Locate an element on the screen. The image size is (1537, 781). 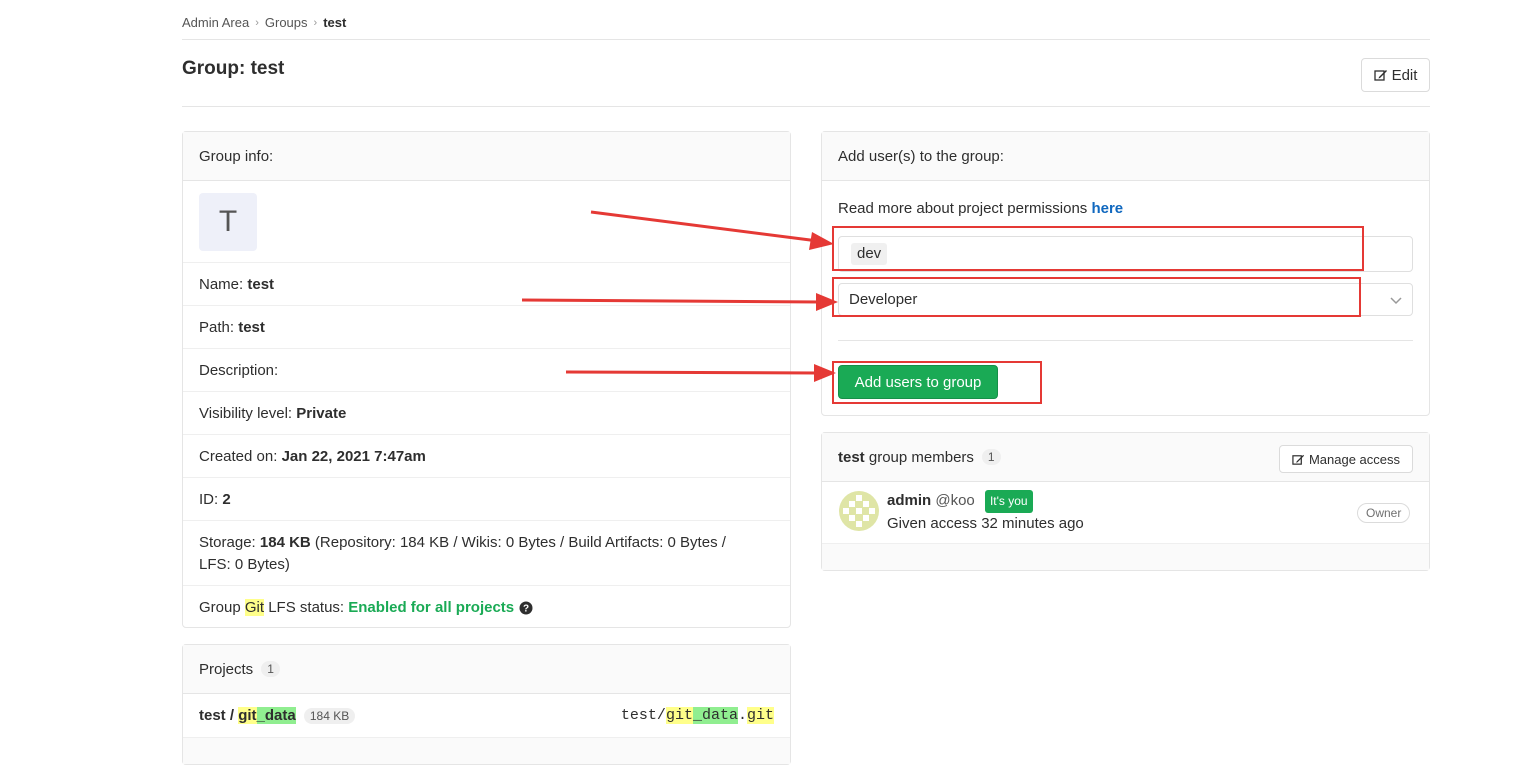
project-namespace: test / is located at coordinates (217, 715).